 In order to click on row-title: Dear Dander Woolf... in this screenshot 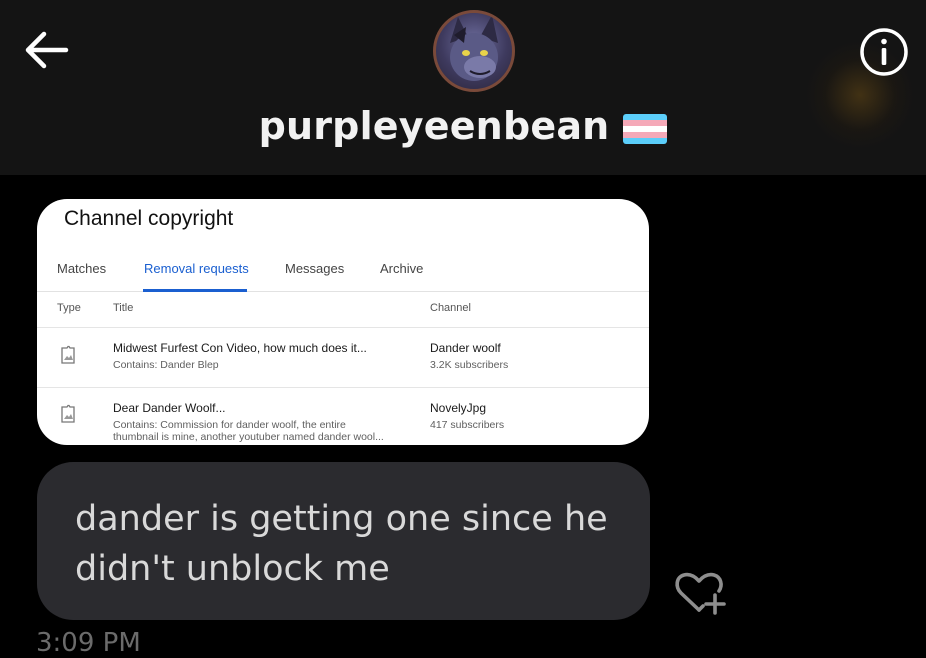, I will do `click(169, 408)`.